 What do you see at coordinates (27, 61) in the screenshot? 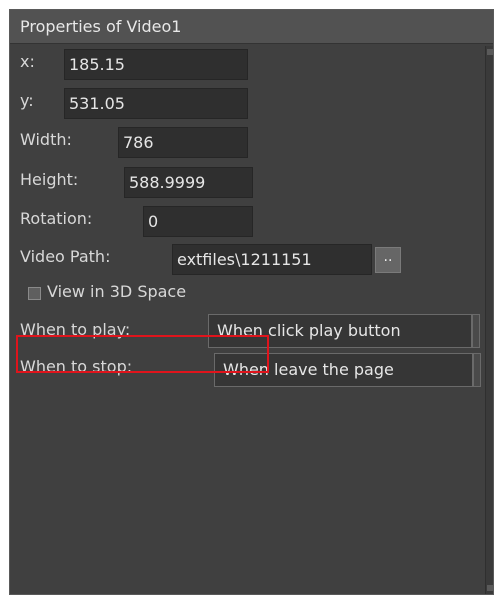
I see `x-label: x:` at bounding box center [27, 61].